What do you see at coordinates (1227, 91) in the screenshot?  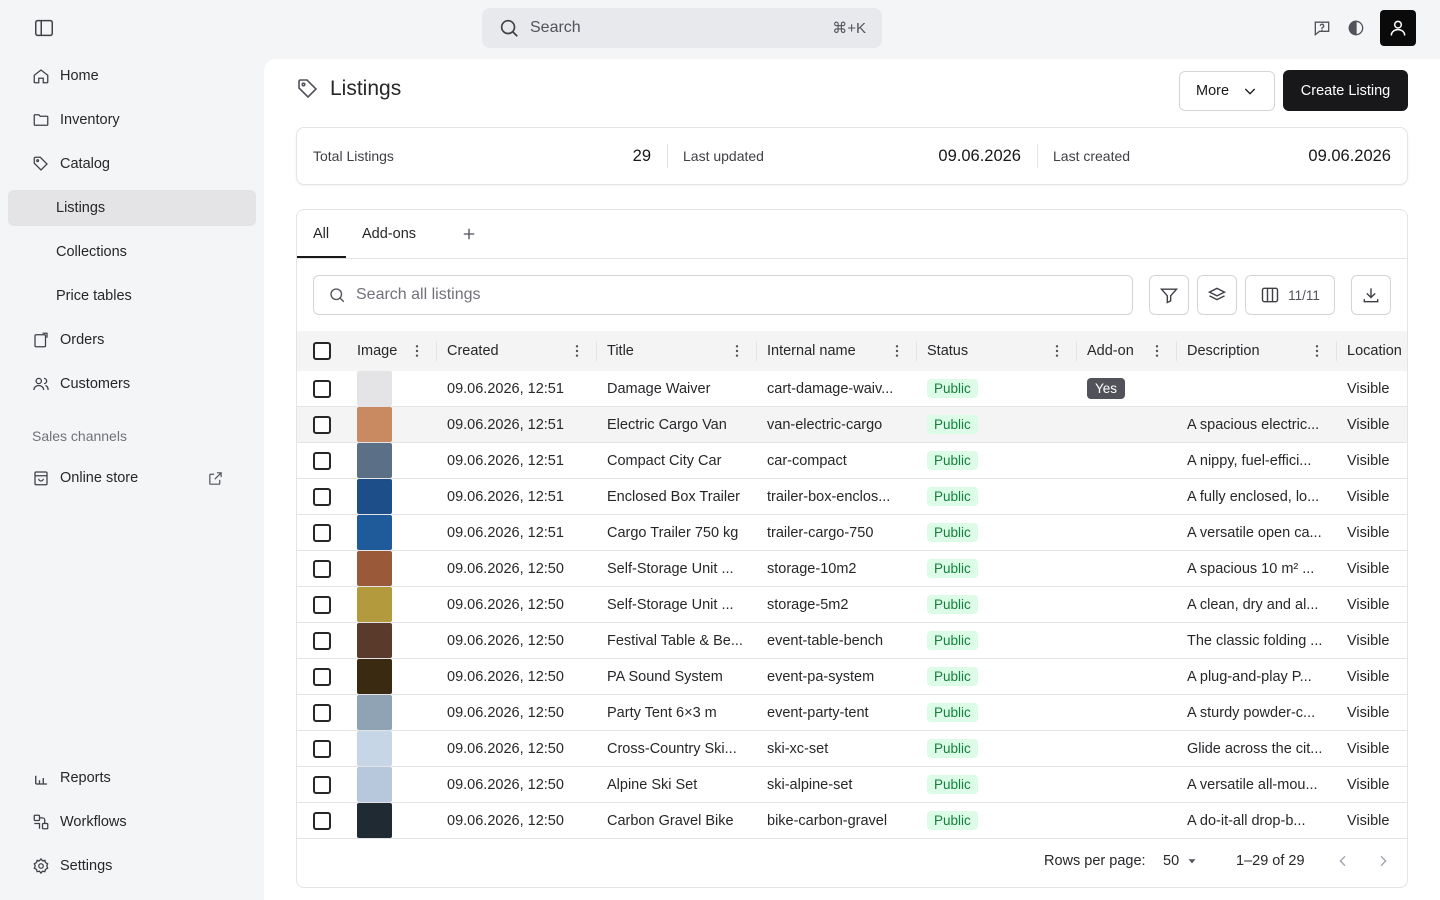 I see `more-button: More` at bounding box center [1227, 91].